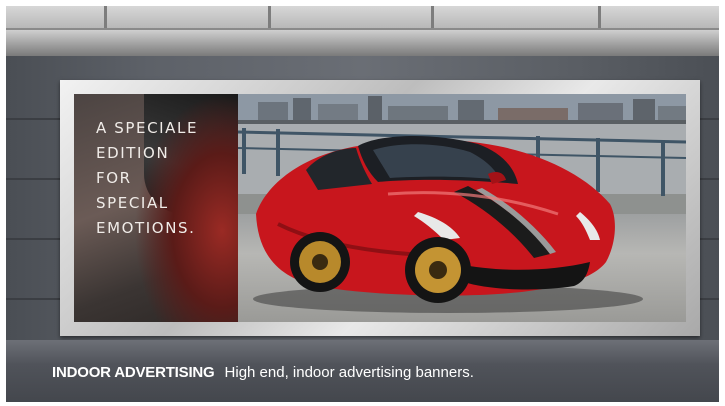 Image resolution: width=725 pixels, height=406 pixels. What do you see at coordinates (114, 178) in the screenshot?
I see `ad-slogan-line: FOR` at bounding box center [114, 178].